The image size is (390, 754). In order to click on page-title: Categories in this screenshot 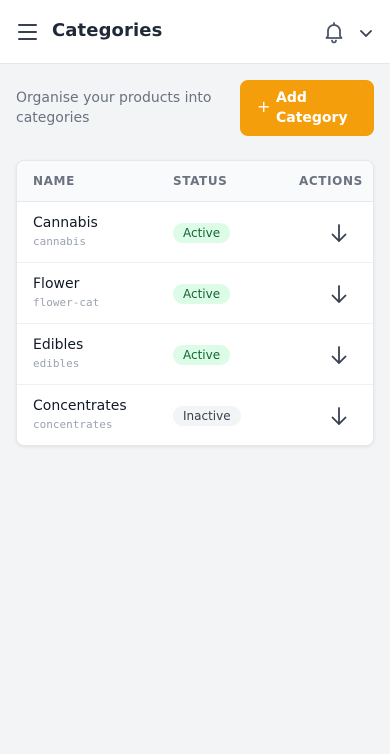, I will do `click(107, 30)`.